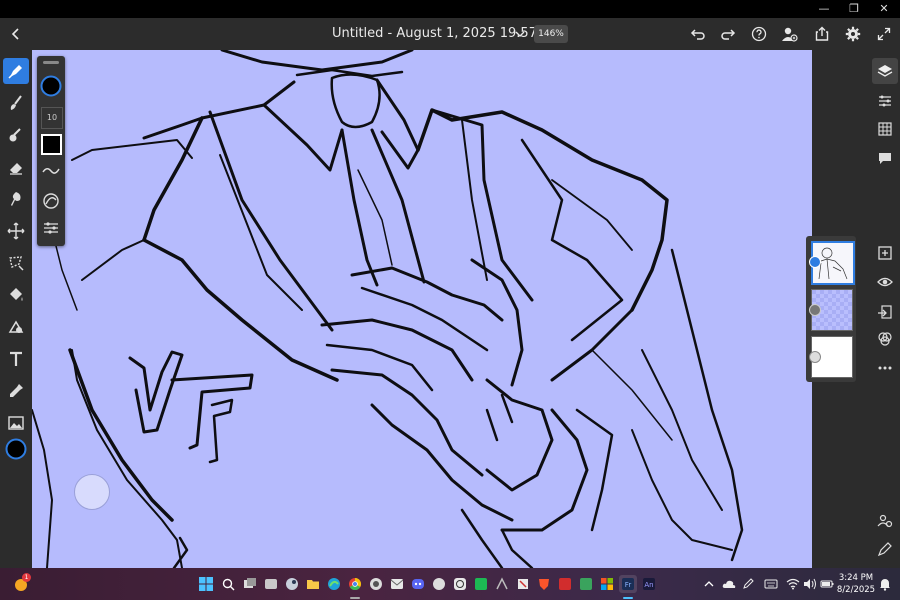 The image size is (900, 600). I want to click on tray-wifi, so click(793, 584).